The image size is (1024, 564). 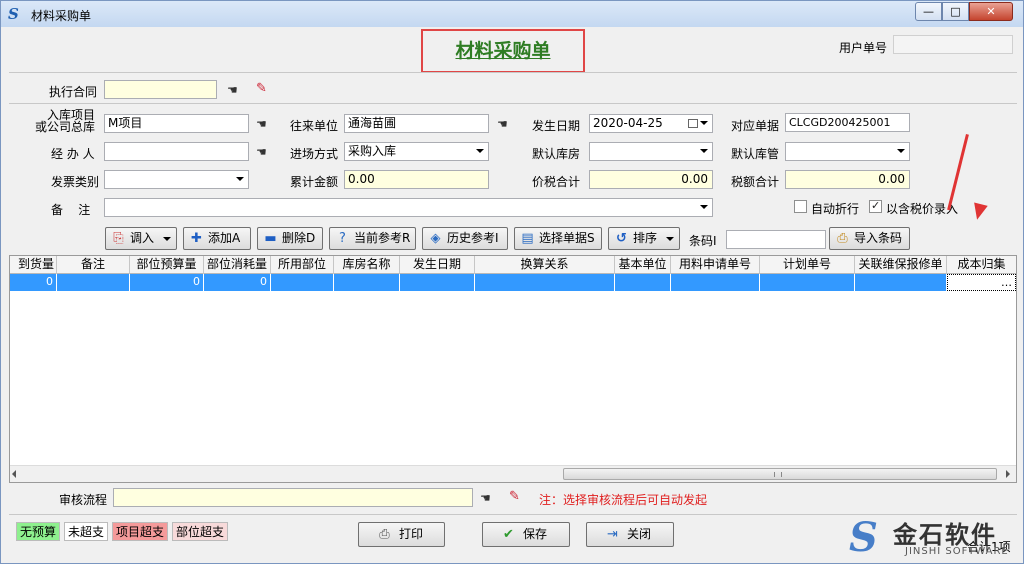 What do you see at coordinates (875, 206) in the screenshot?
I see `tax-included-checkbox` at bounding box center [875, 206].